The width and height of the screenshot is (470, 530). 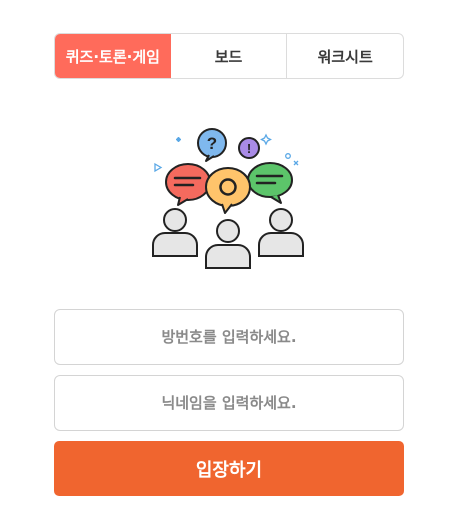 I want to click on green-speech-bubble, so click(x=270, y=183).